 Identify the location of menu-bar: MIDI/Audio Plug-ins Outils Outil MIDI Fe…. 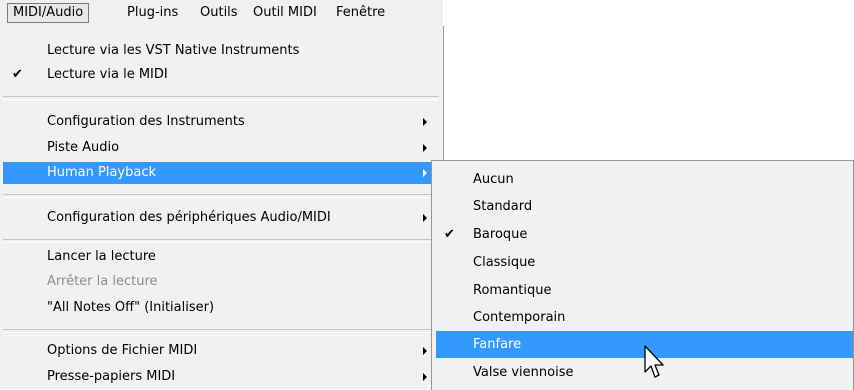
(221, 13).